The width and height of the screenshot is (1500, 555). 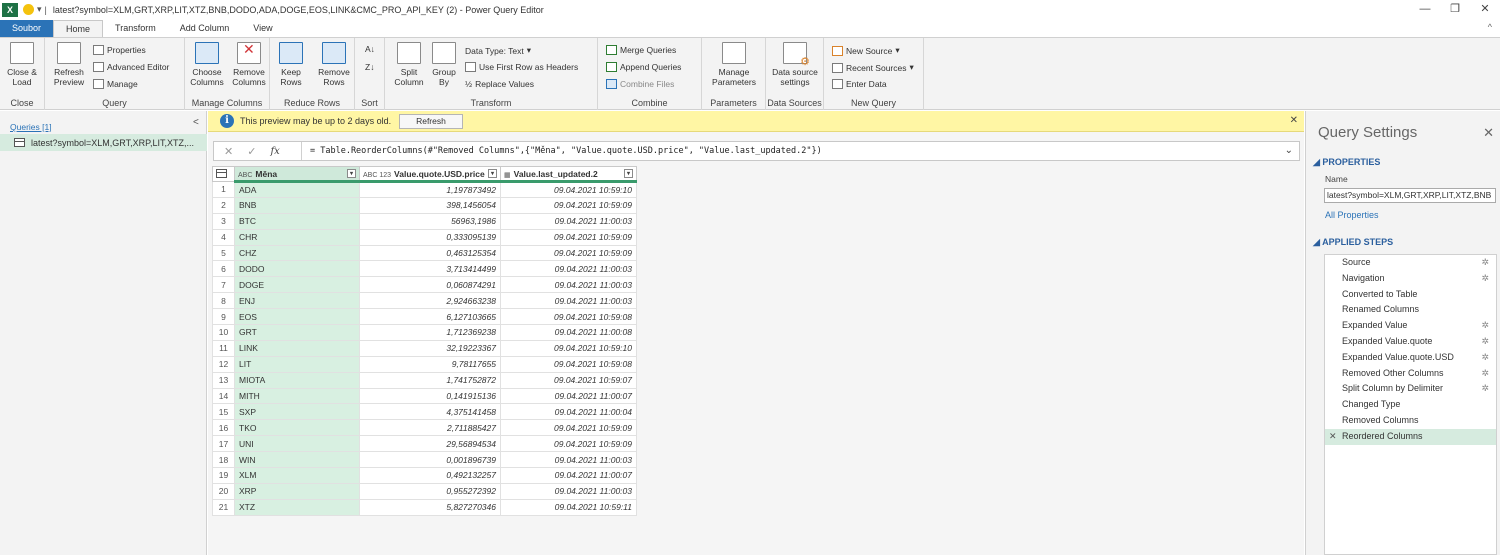 I want to click on row-number: 16, so click(x=223, y=428).